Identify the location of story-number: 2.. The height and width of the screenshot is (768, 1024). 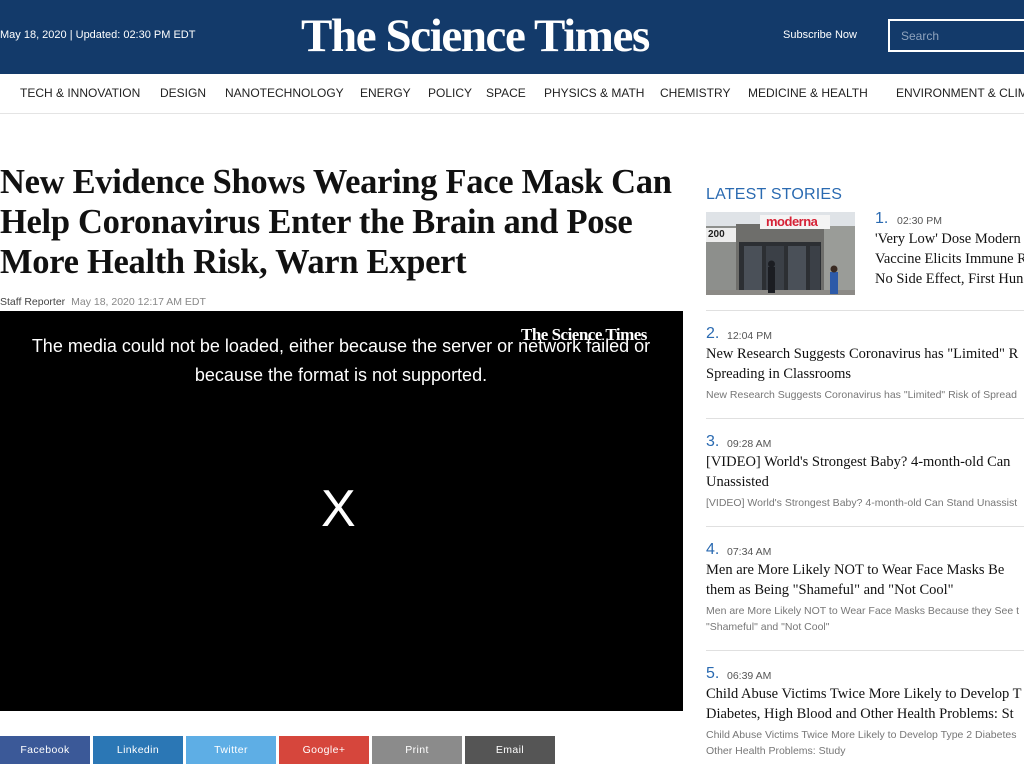
(713, 333).